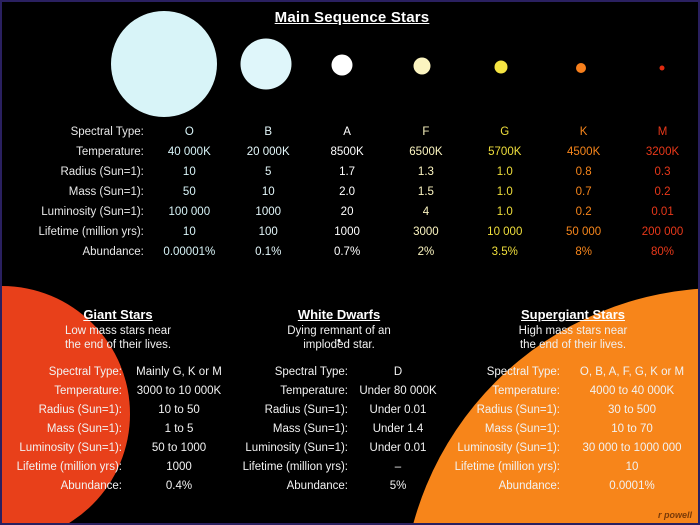  What do you see at coordinates (504, 172) in the screenshot?
I see `cell-g: 1.0` at bounding box center [504, 172].